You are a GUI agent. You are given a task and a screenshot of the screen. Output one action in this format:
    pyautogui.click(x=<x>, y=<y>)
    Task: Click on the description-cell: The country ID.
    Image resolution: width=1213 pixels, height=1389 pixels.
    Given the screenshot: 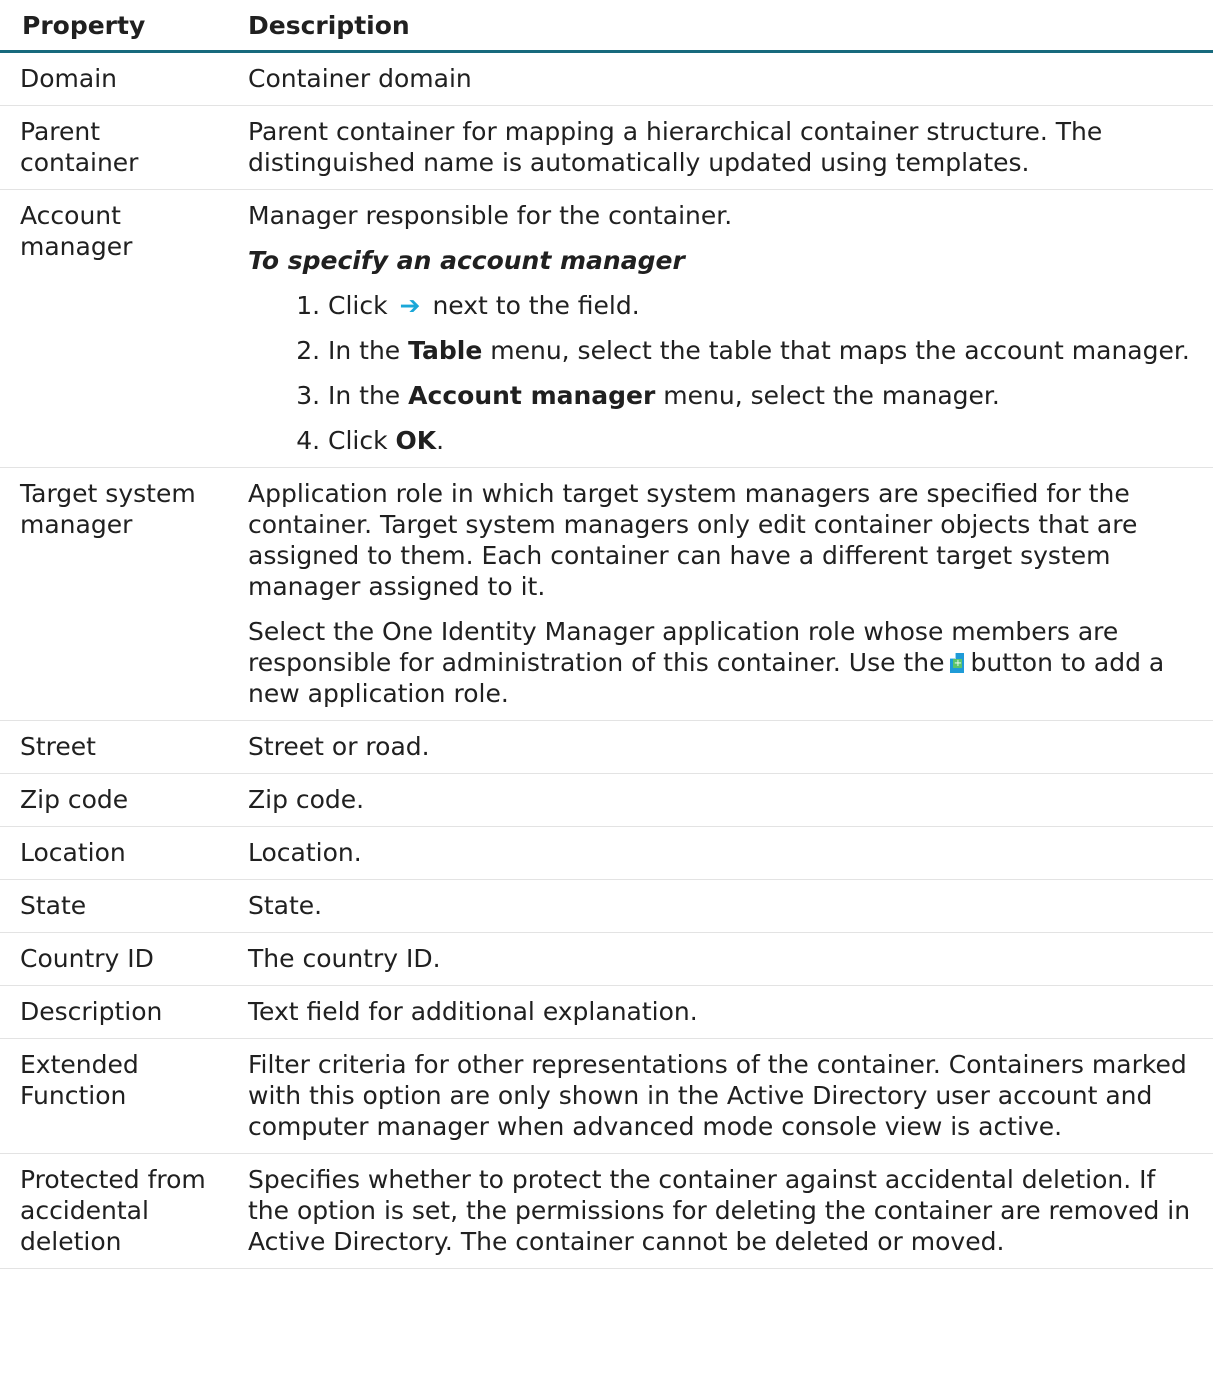 What is the action you would take?
    pyautogui.click(x=720, y=959)
    